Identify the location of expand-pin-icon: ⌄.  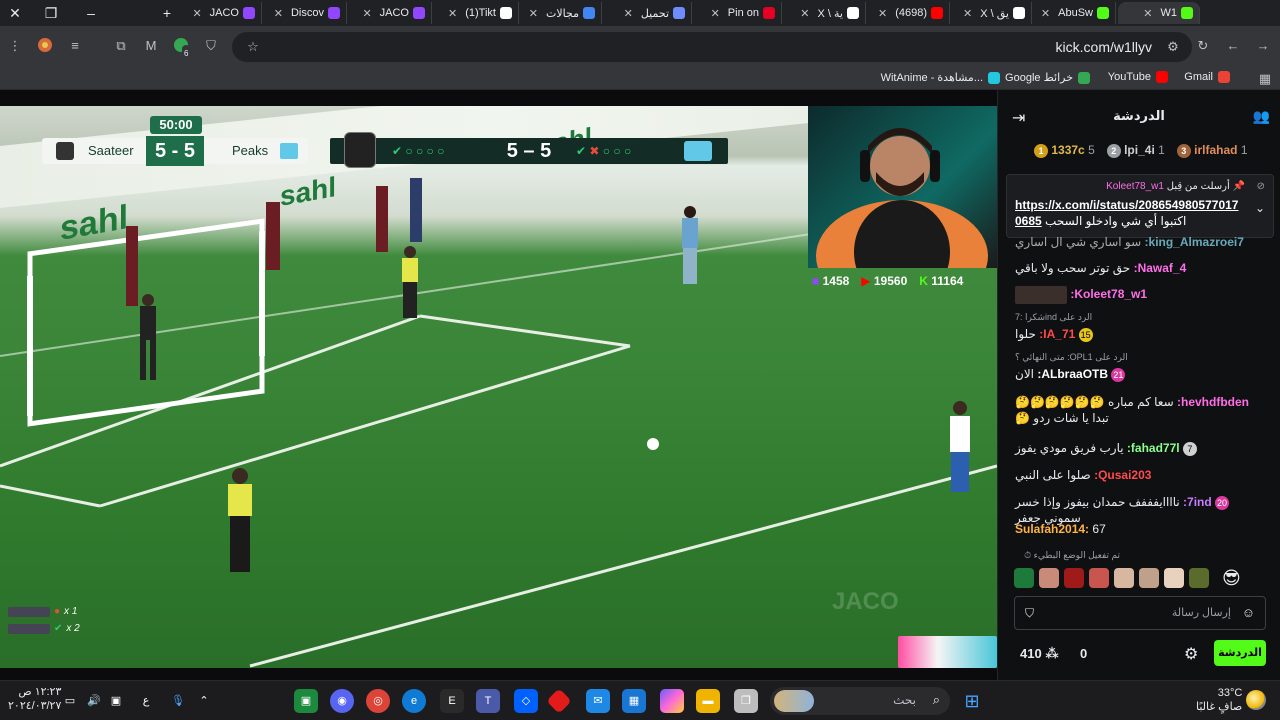
(1260, 208).